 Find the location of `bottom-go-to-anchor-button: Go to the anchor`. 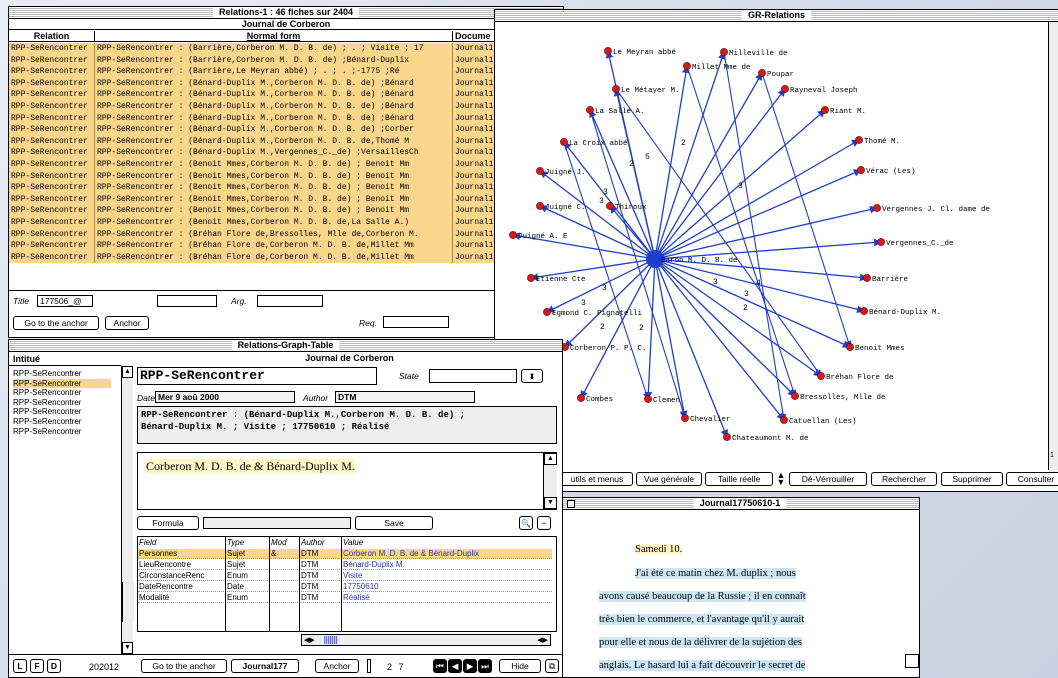

bottom-go-to-anchor-button: Go to the anchor is located at coordinates (184, 666).